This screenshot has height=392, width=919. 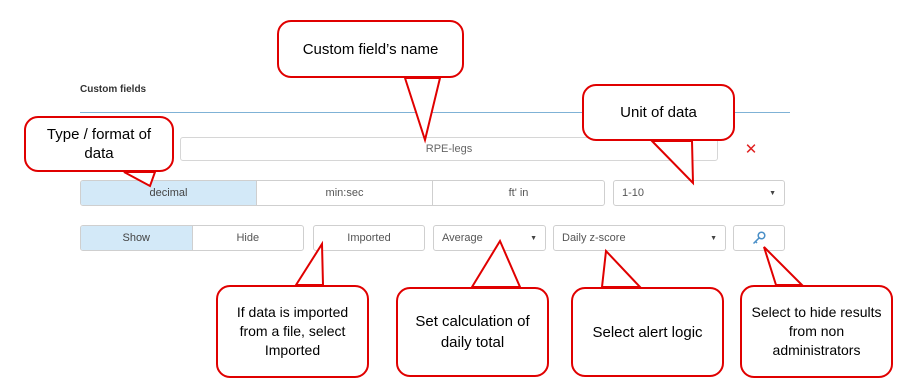 What do you see at coordinates (370, 49) in the screenshot?
I see `callout-field-name: Custom field’s name` at bounding box center [370, 49].